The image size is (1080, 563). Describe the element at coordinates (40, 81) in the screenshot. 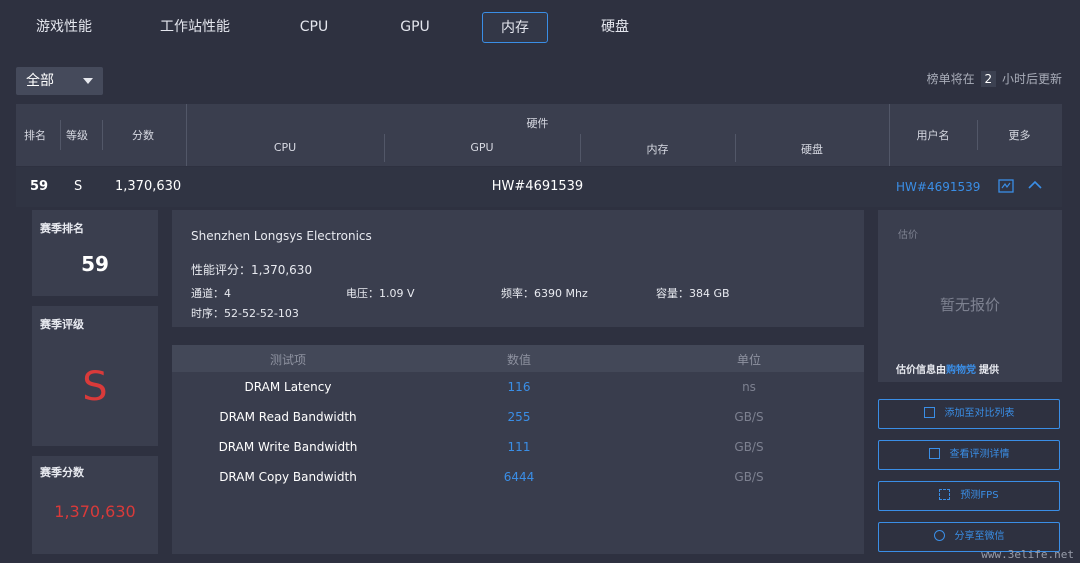

I see `filter-selected-value: 全部` at that location.